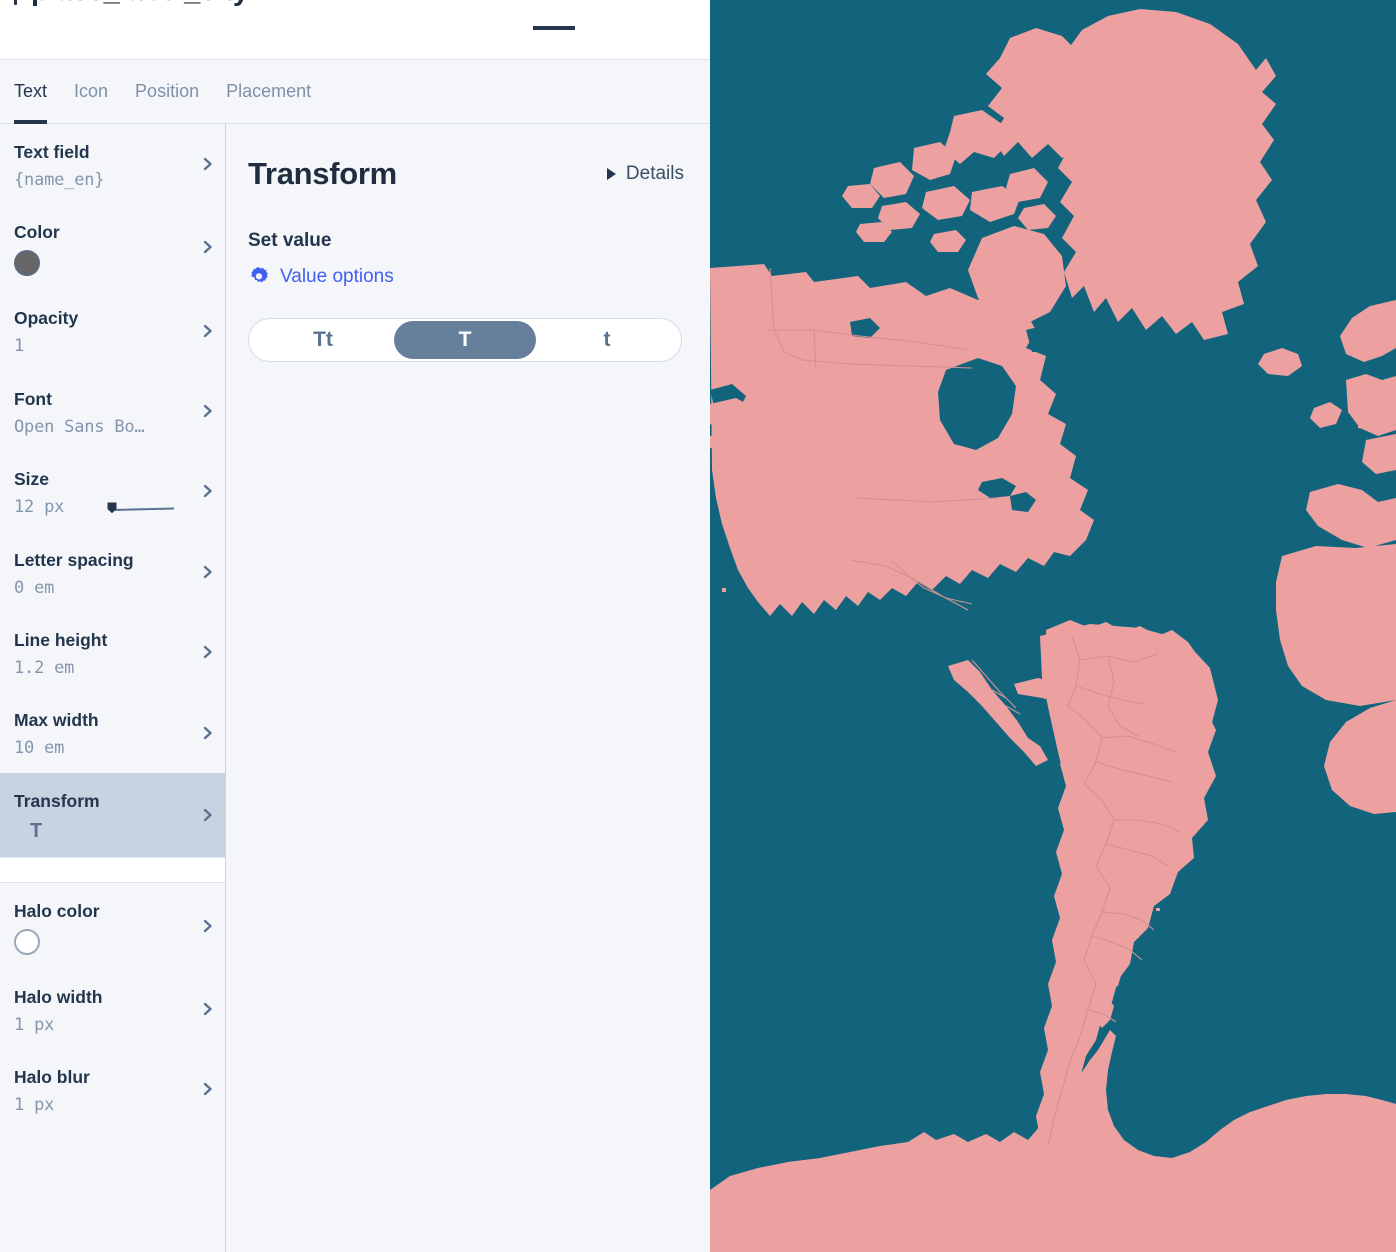  I want to click on segment-option-lowercase: t, so click(607, 340).